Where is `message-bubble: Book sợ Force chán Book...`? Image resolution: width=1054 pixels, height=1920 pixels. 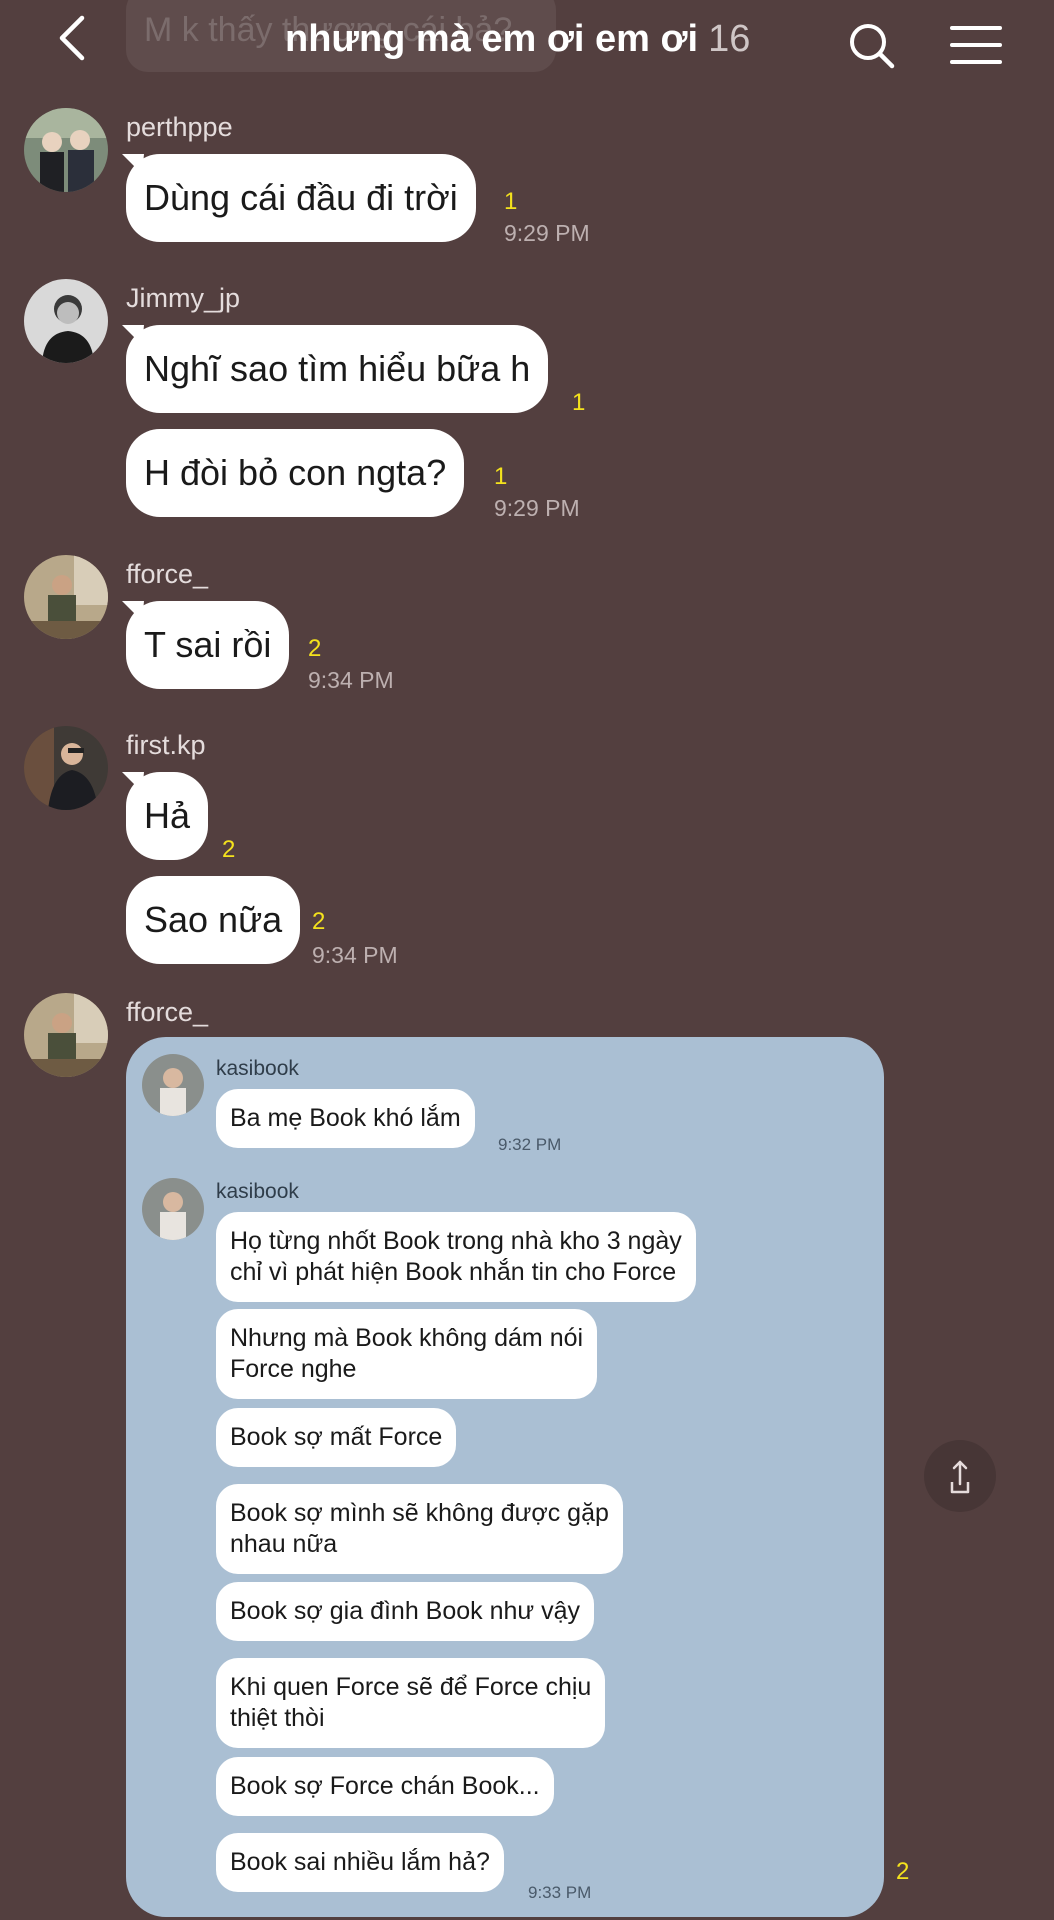
message-bubble: Book sợ Force chán Book... is located at coordinates (385, 1786).